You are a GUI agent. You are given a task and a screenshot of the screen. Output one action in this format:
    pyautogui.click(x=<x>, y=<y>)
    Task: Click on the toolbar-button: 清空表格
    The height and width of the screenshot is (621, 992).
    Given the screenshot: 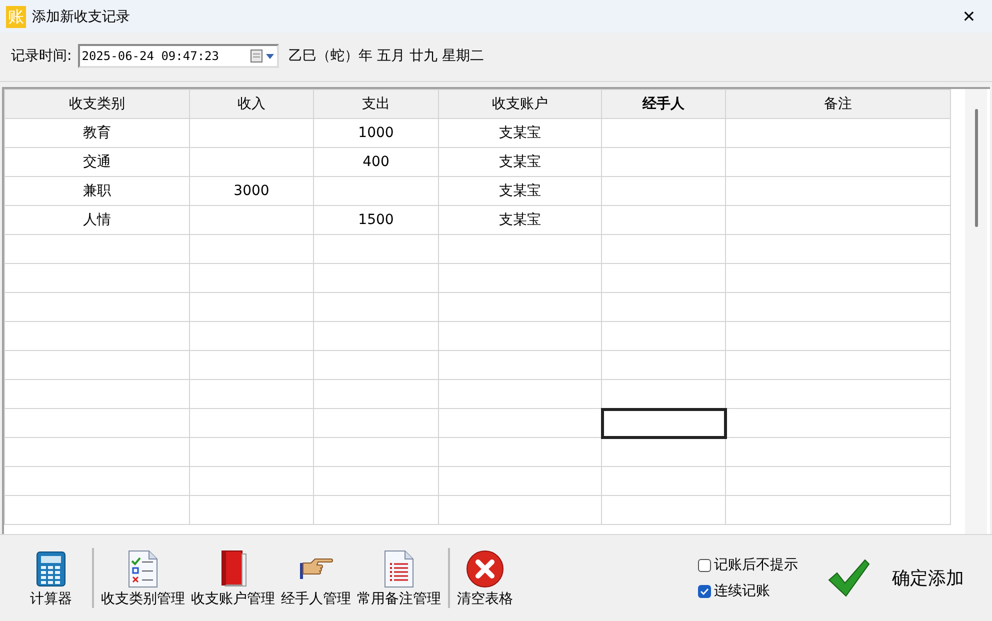 What is the action you would take?
    pyautogui.click(x=485, y=578)
    